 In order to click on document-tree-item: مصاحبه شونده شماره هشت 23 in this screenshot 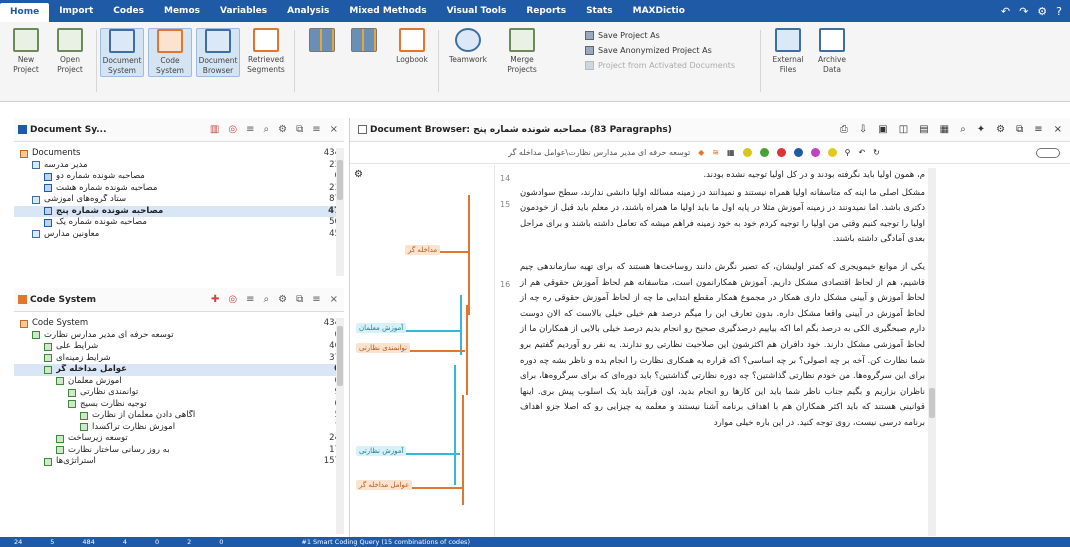, I will do `click(179, 189)`.